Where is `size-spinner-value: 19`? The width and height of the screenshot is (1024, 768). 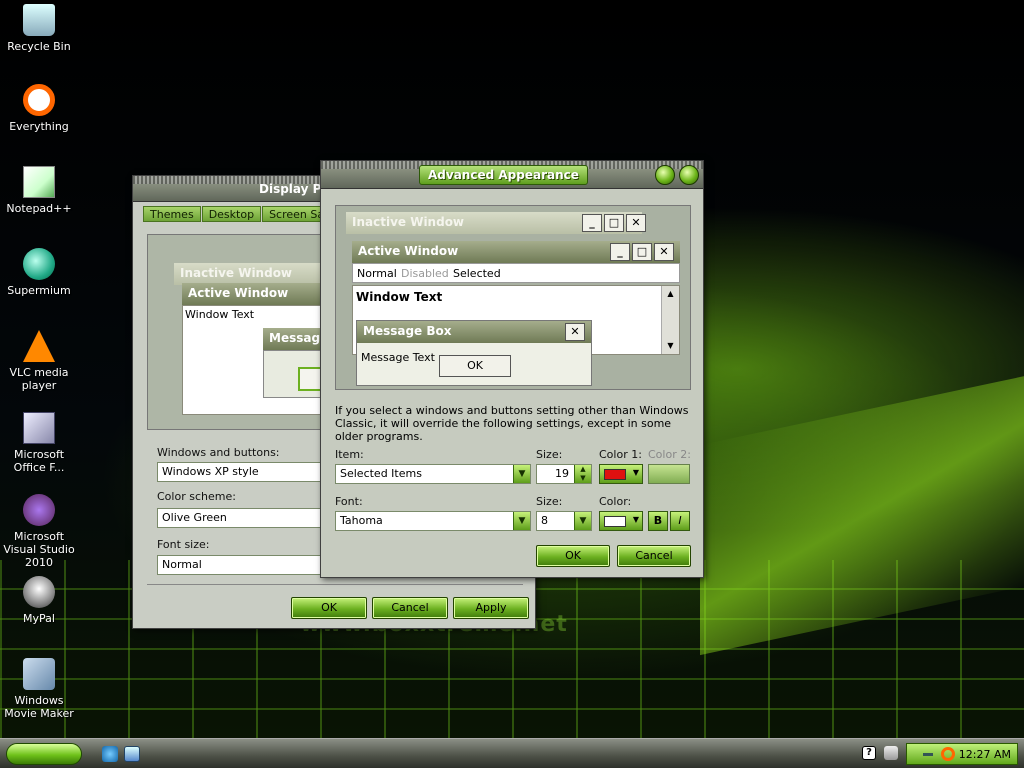
size-spinner-value: 19 is located at coordinates (562, 473).